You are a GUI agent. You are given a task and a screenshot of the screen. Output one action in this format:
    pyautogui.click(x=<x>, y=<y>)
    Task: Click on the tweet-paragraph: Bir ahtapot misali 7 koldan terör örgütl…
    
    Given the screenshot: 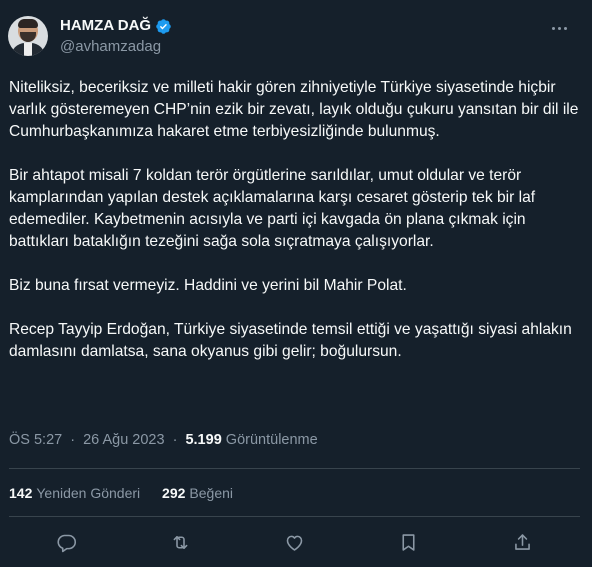 What is the action you would take?
    pyautogui.click(x=272, y=208)
    